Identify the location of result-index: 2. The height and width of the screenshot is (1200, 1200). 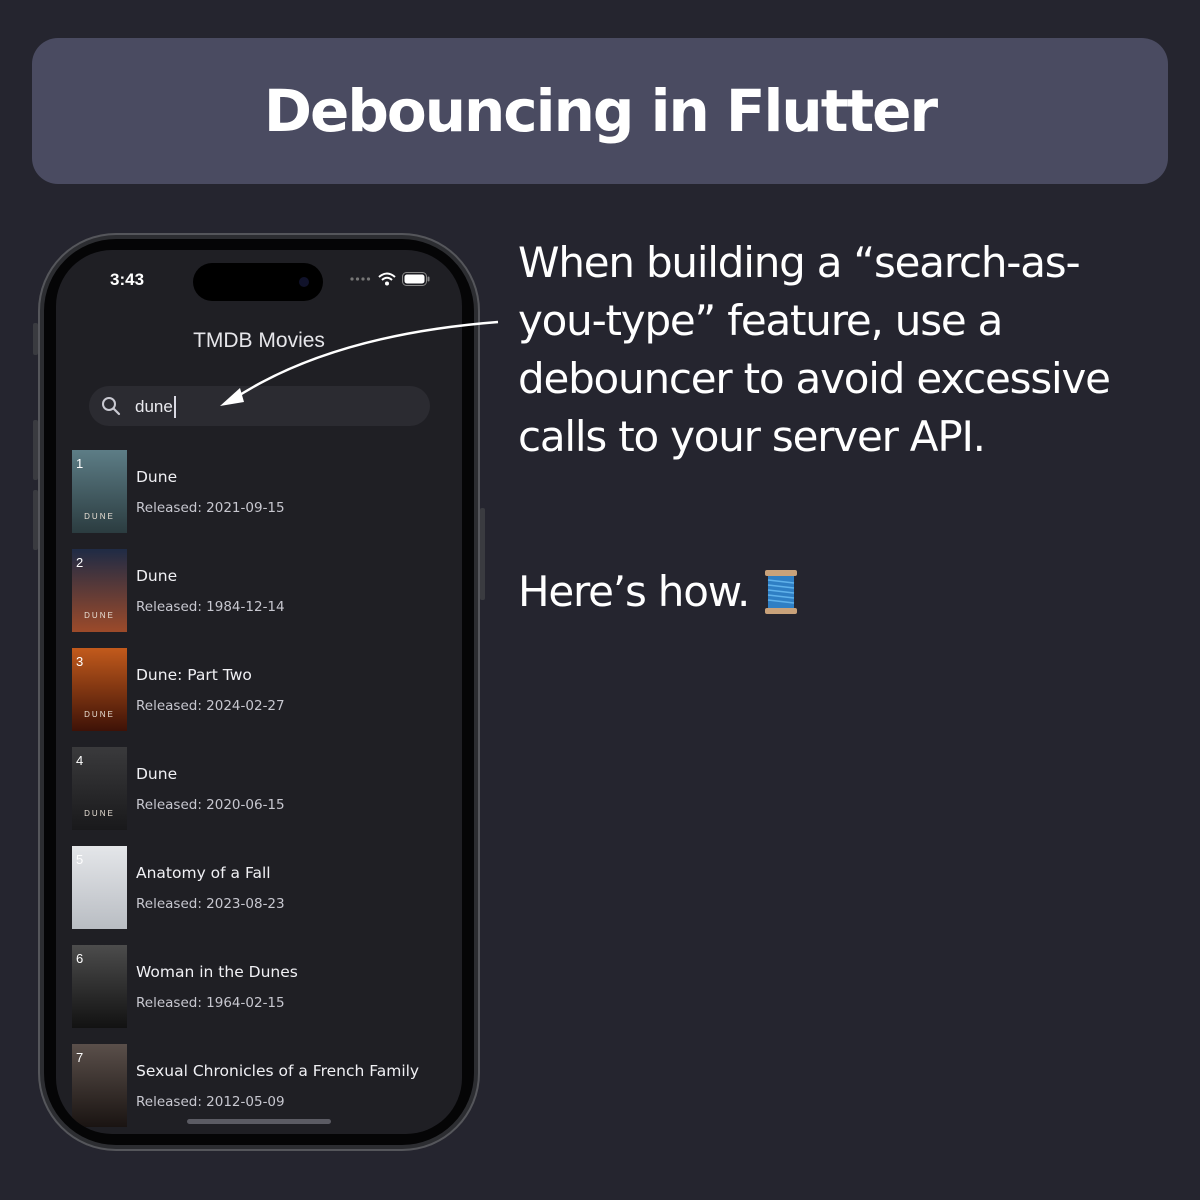
(80, 562).